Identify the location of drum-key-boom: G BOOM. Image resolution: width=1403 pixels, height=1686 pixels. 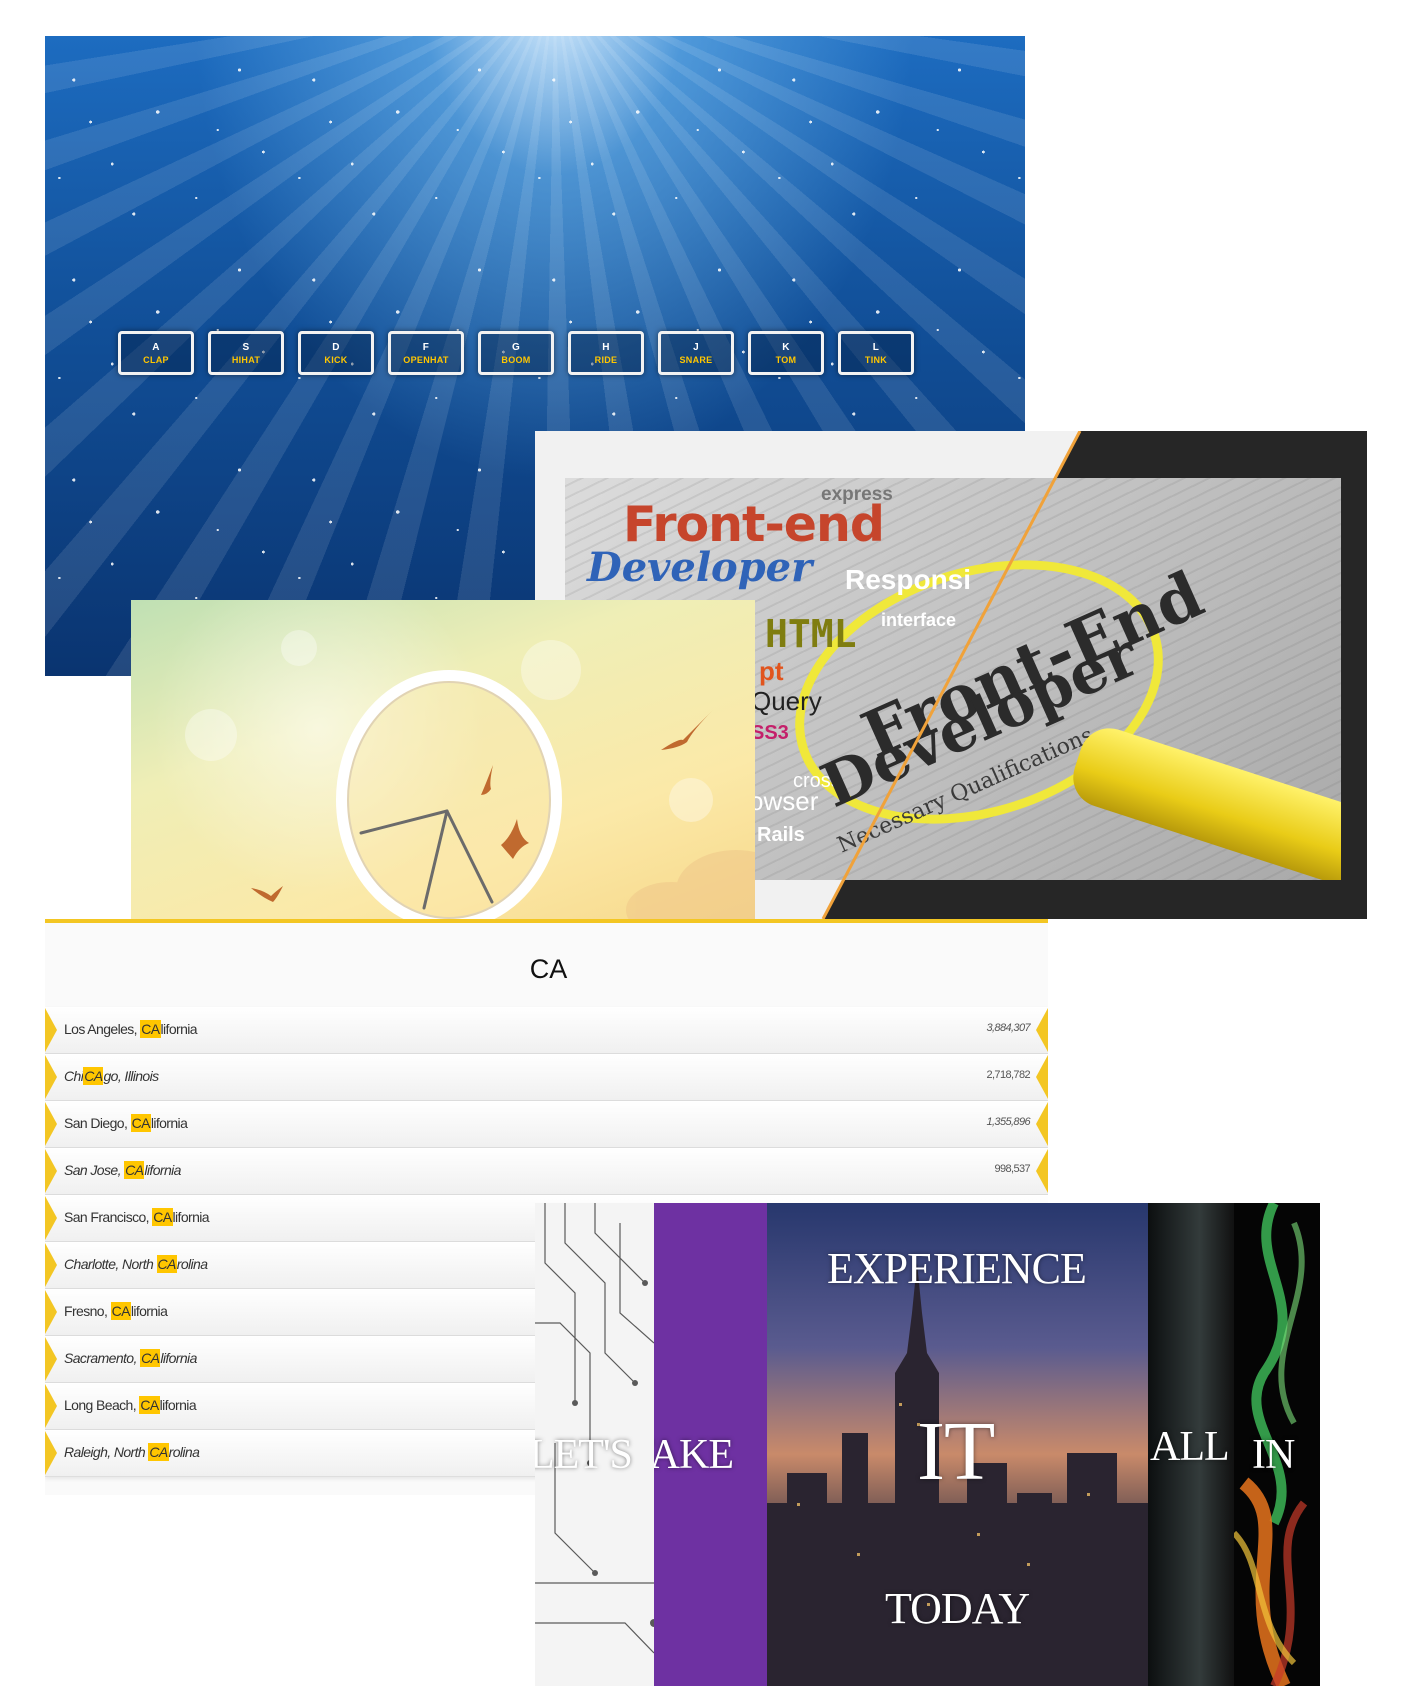
(516, 353).